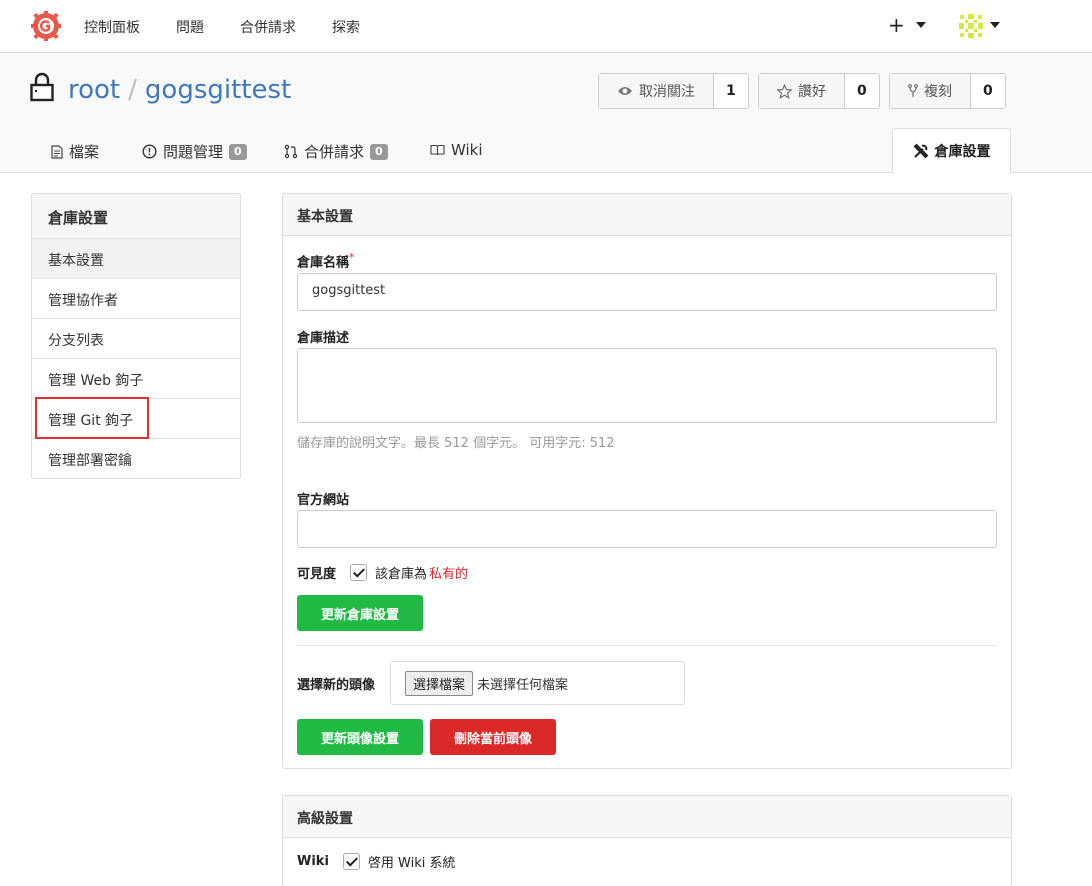 The height and width of the screenshot is (886, 1092). Describe the element at coordinates (336, 685) in the screenshot. I see `avatar-label: 選擇新的頭像` at that location.